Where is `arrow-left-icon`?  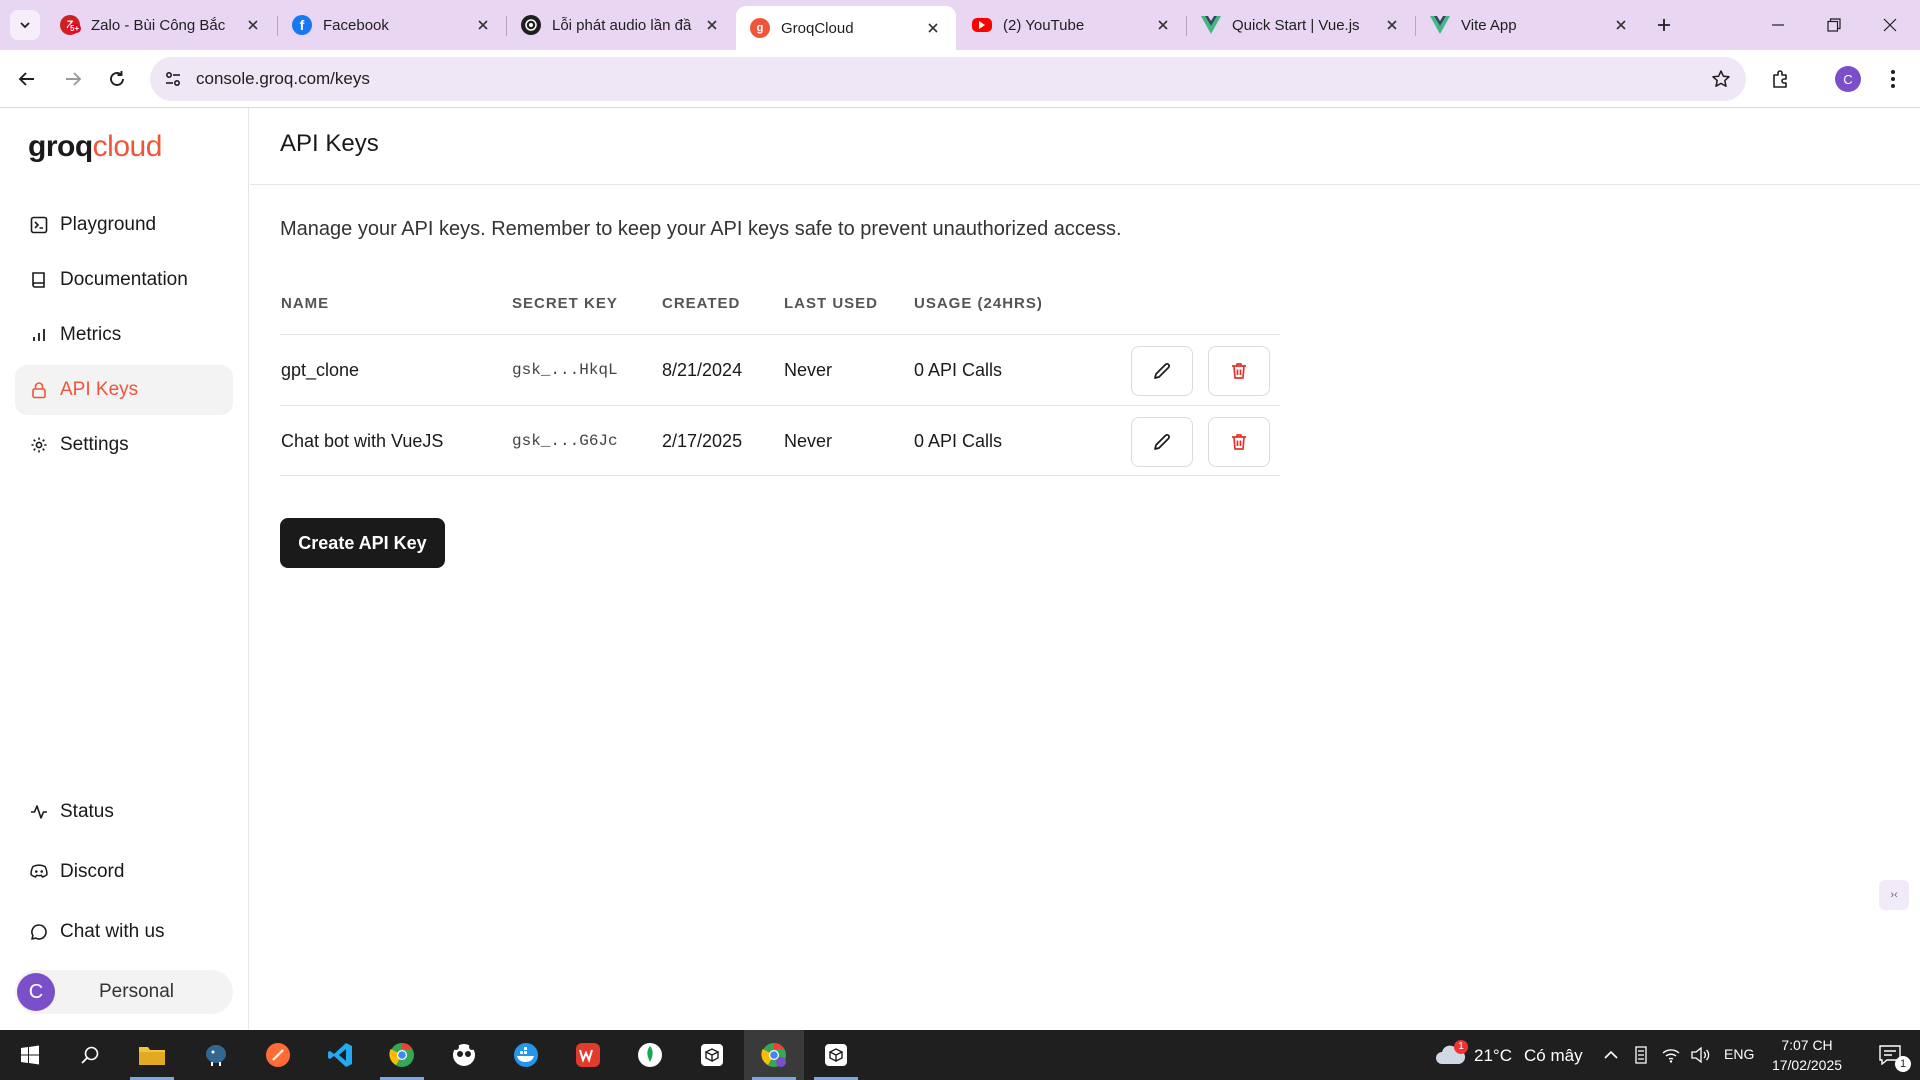
arrow-left-icon is located at coordinates (26, 79).